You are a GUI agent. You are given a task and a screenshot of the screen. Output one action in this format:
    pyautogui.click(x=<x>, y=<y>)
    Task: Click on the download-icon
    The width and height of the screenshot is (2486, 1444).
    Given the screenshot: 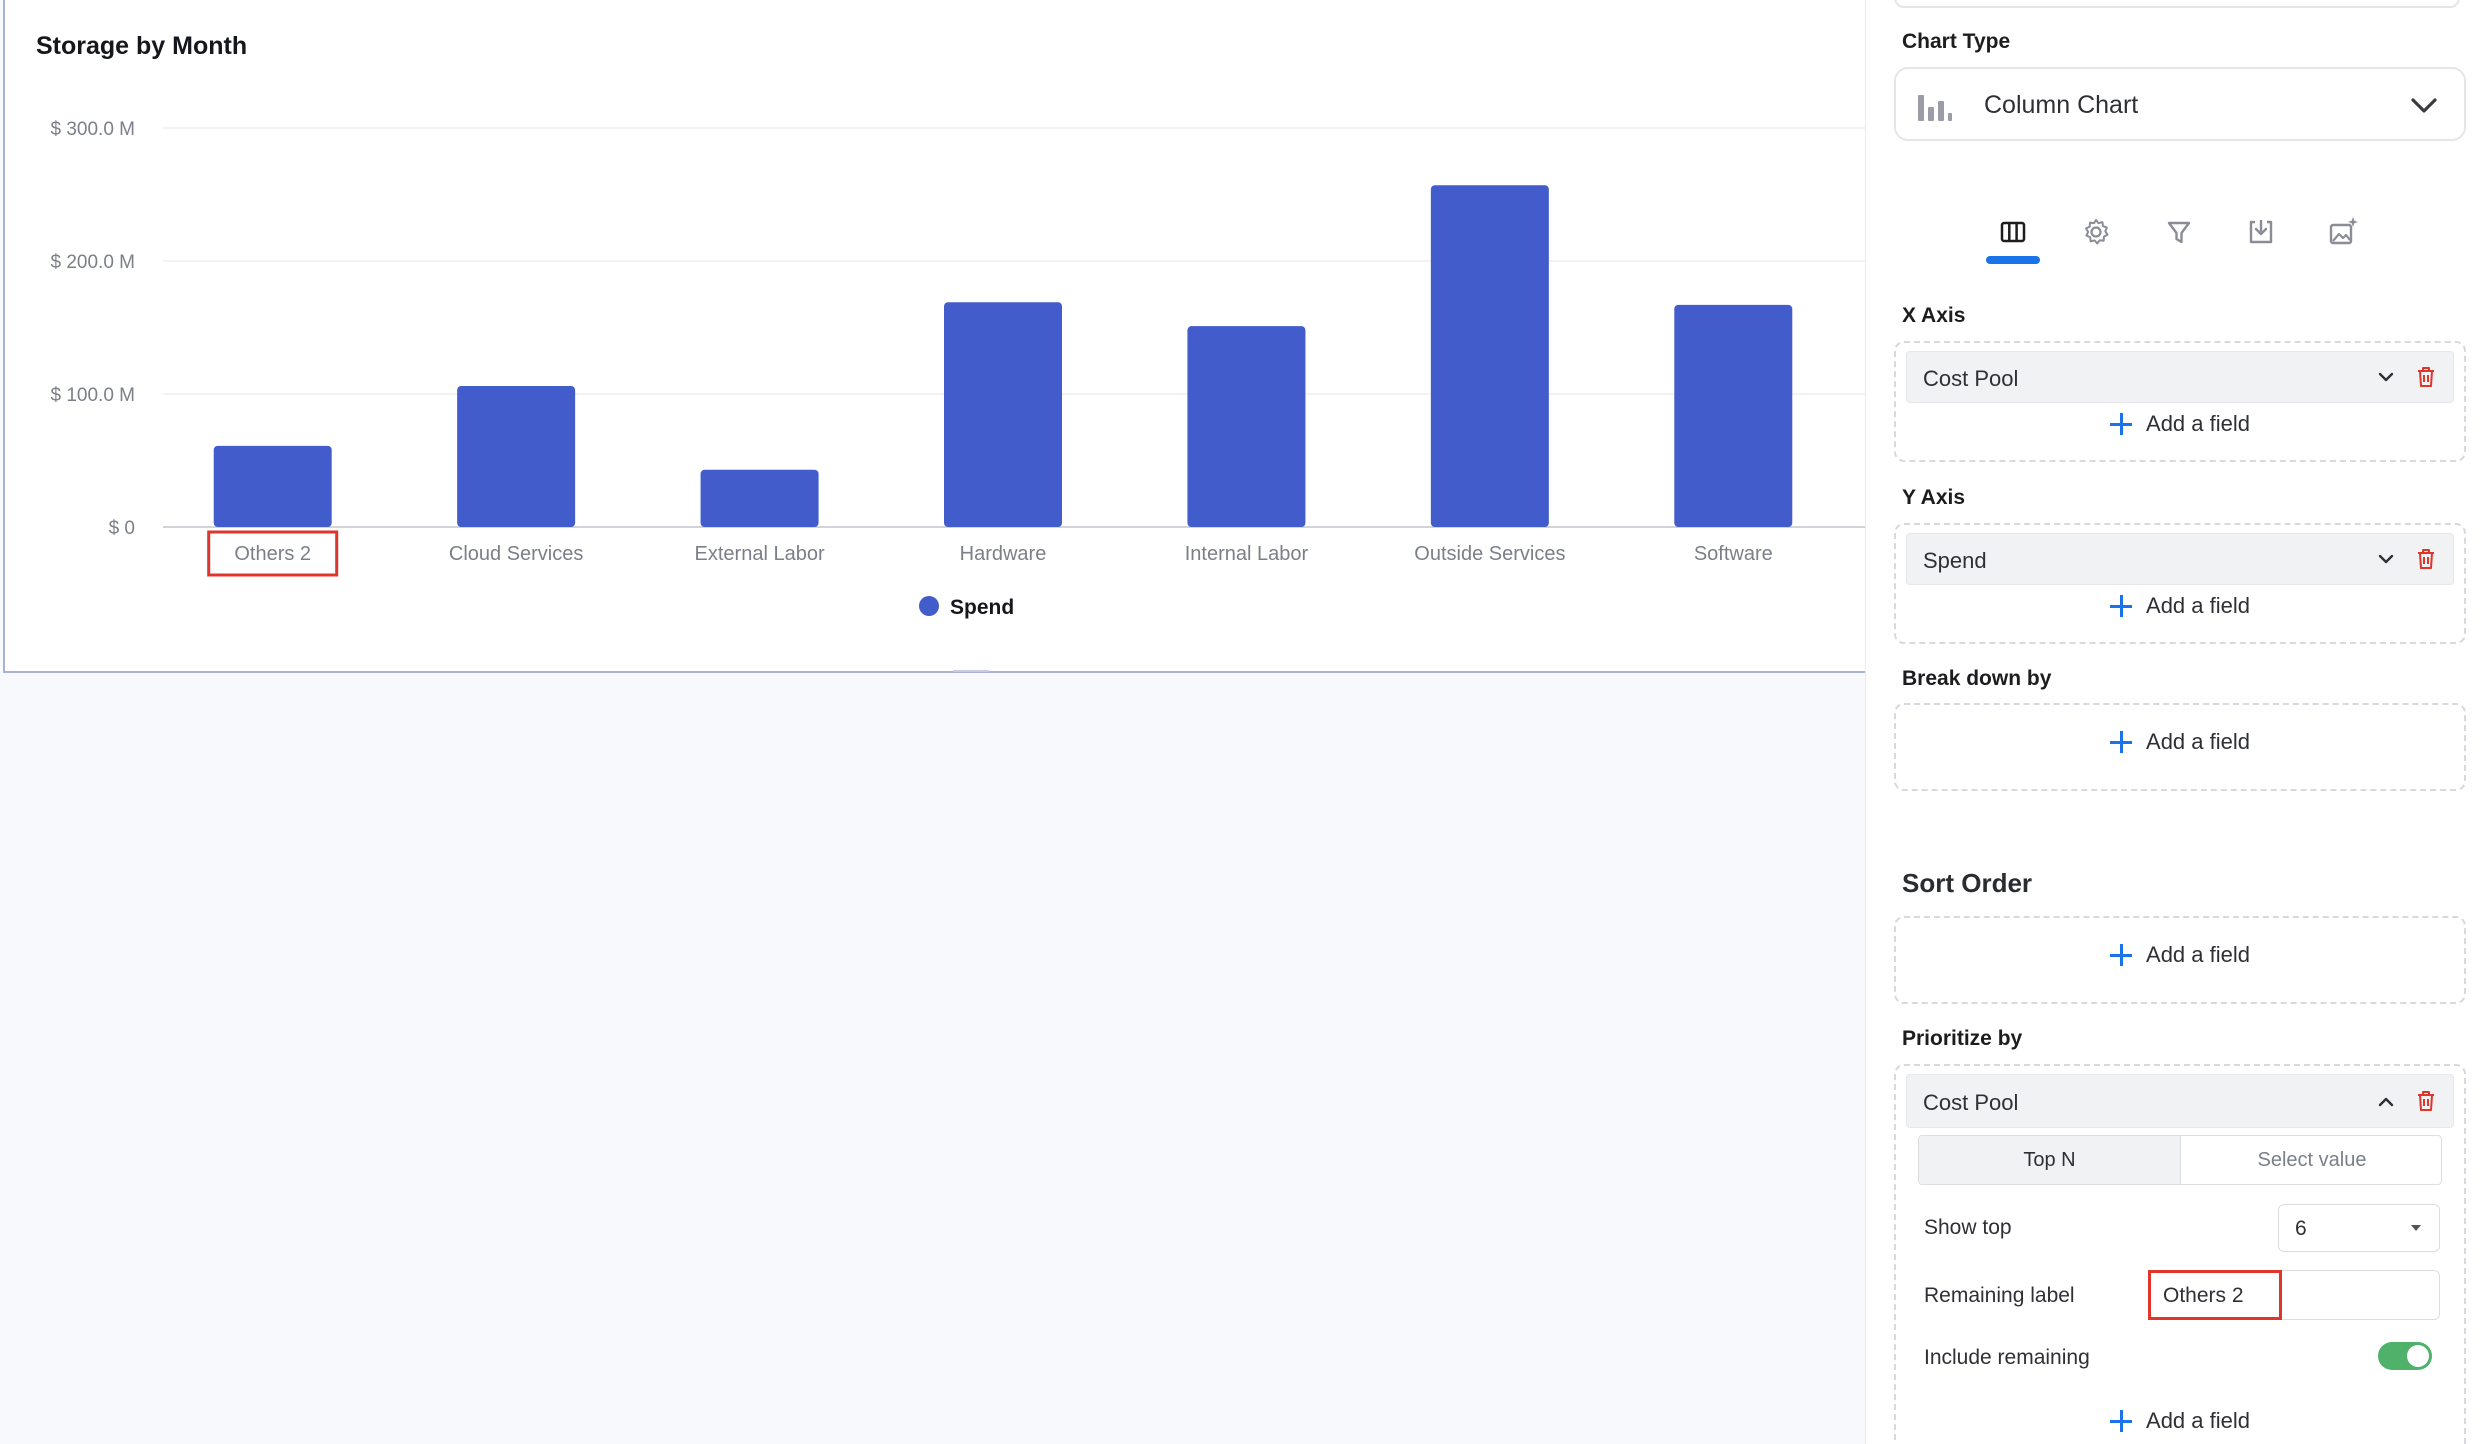 What is the action you would take?
    pyautogui.click(x=2261, y=231)
    